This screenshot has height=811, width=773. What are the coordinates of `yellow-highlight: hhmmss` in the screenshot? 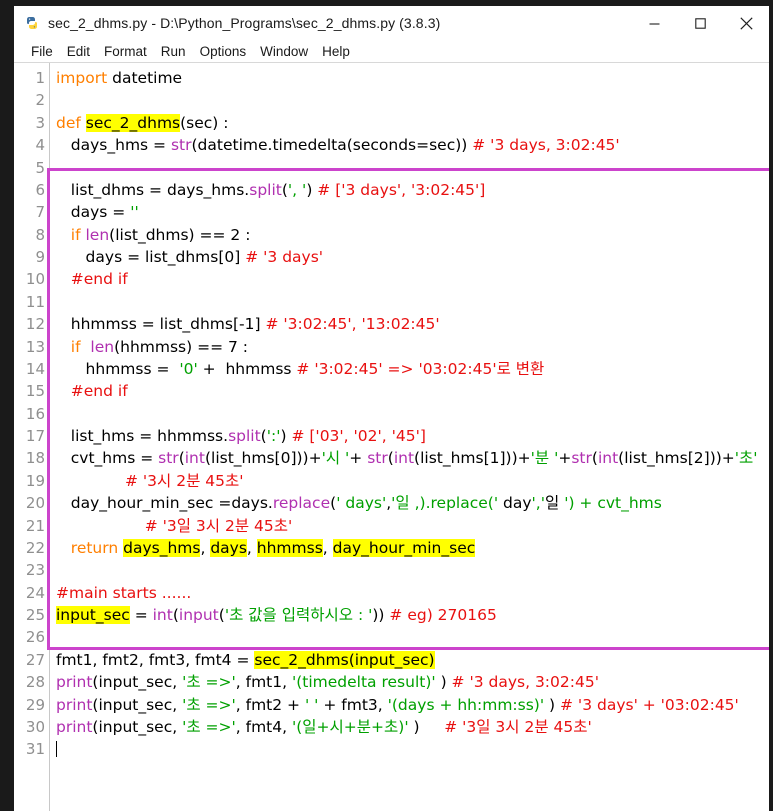 It's located at (289, 547).